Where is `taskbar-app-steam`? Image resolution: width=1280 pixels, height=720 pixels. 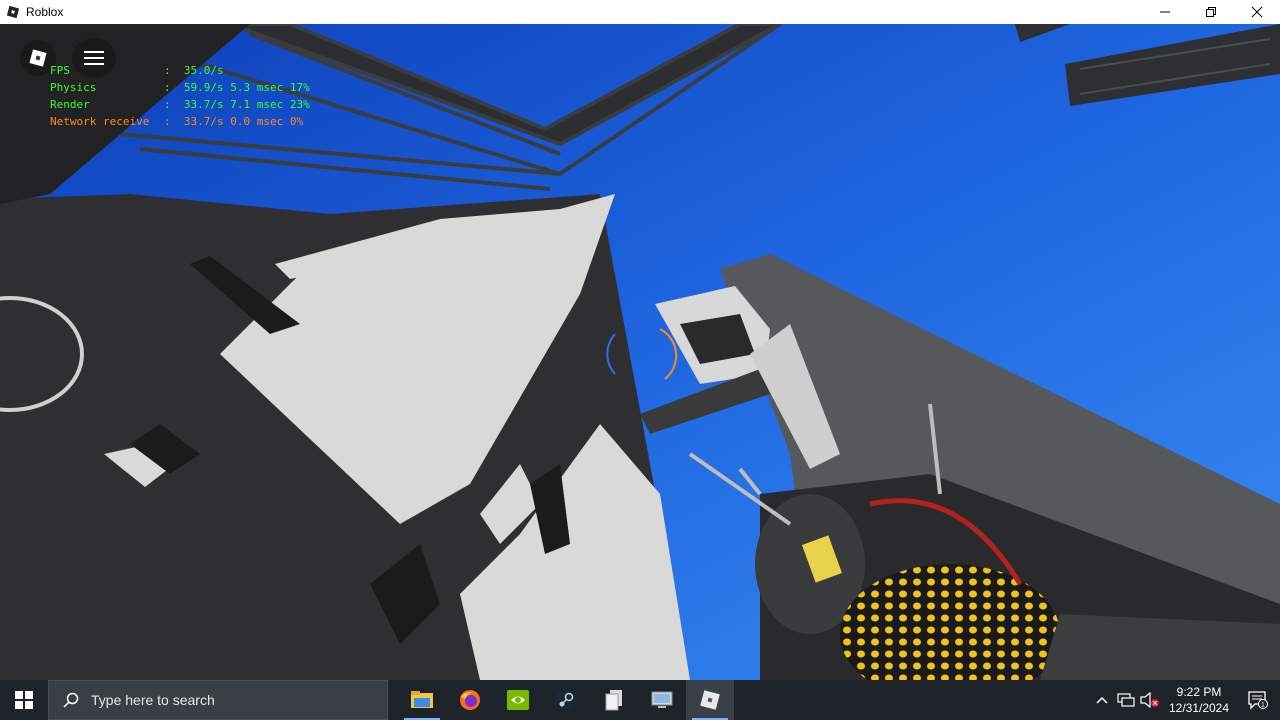 taskbar-app-steam is located at coordinates (566, 700).